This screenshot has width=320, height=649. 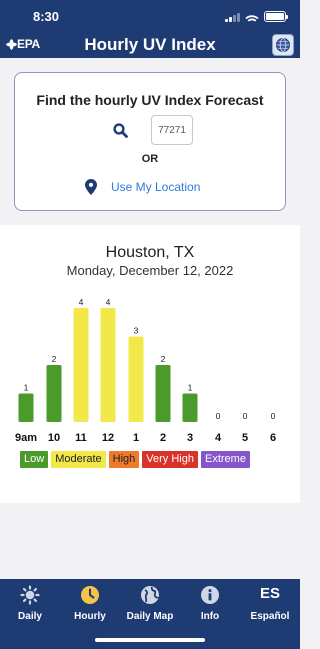 I want to click on tab-label: Daily Map, so click(x=150, y=616).